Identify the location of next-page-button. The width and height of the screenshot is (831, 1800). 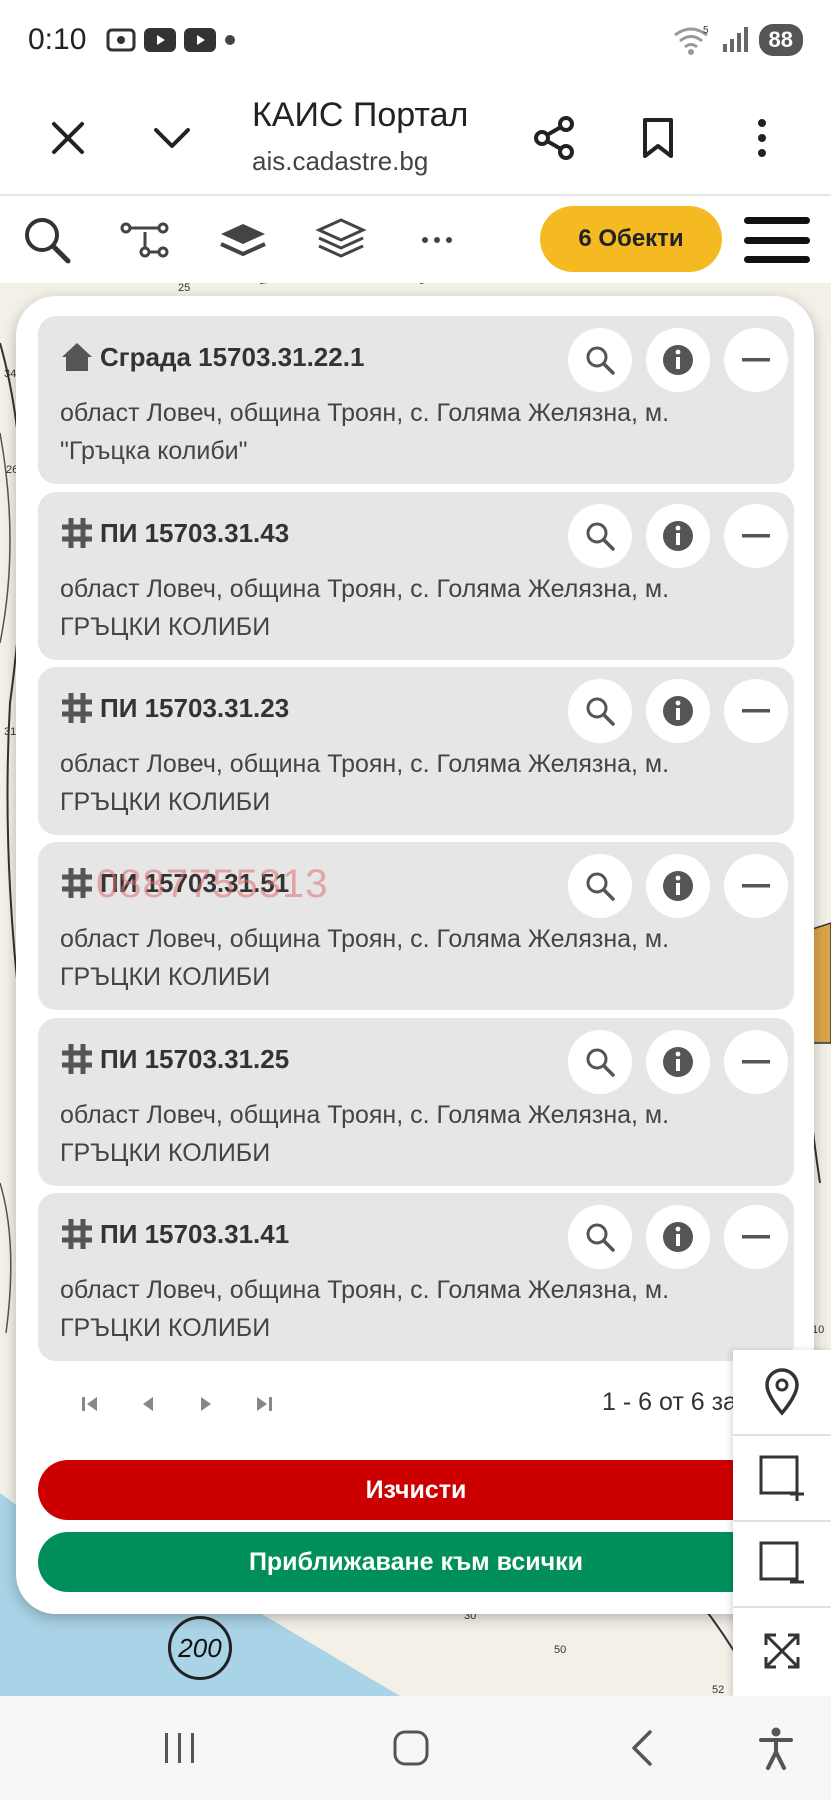
(206, 1404).